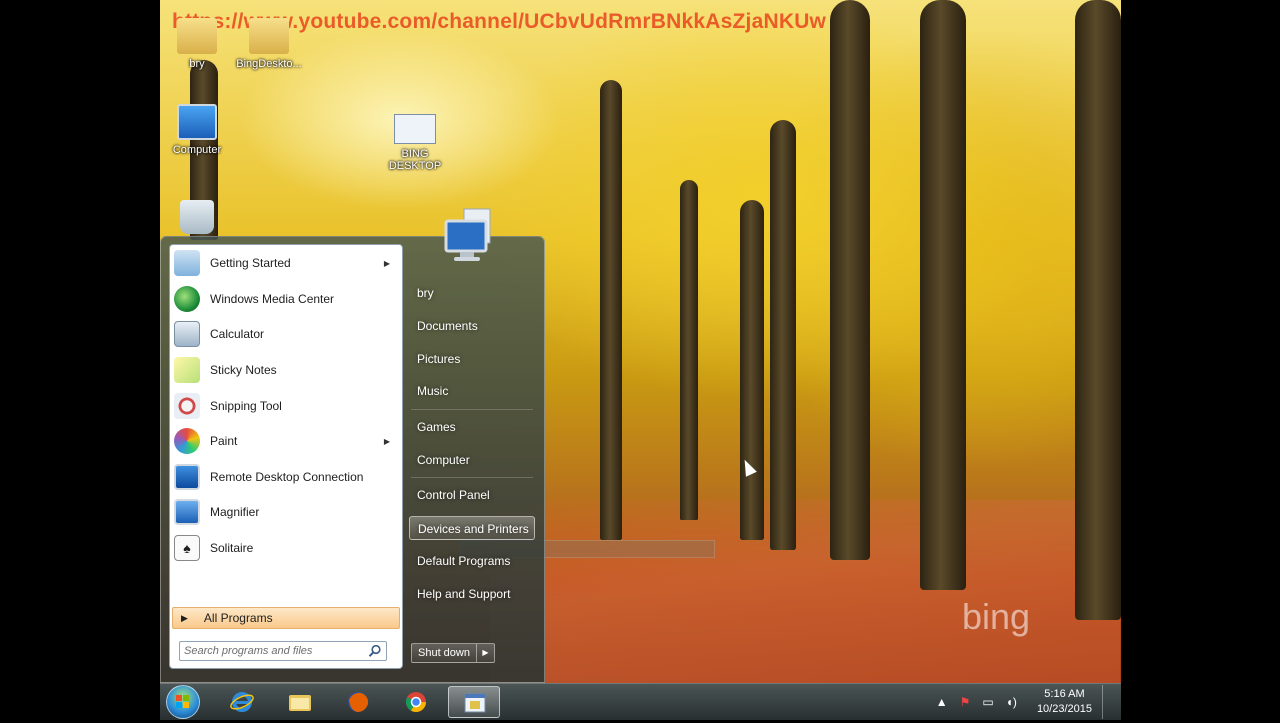 The height and width of the screenshot is (723, 1280). I want to click on right-item-games: Games, so click(472, 427).